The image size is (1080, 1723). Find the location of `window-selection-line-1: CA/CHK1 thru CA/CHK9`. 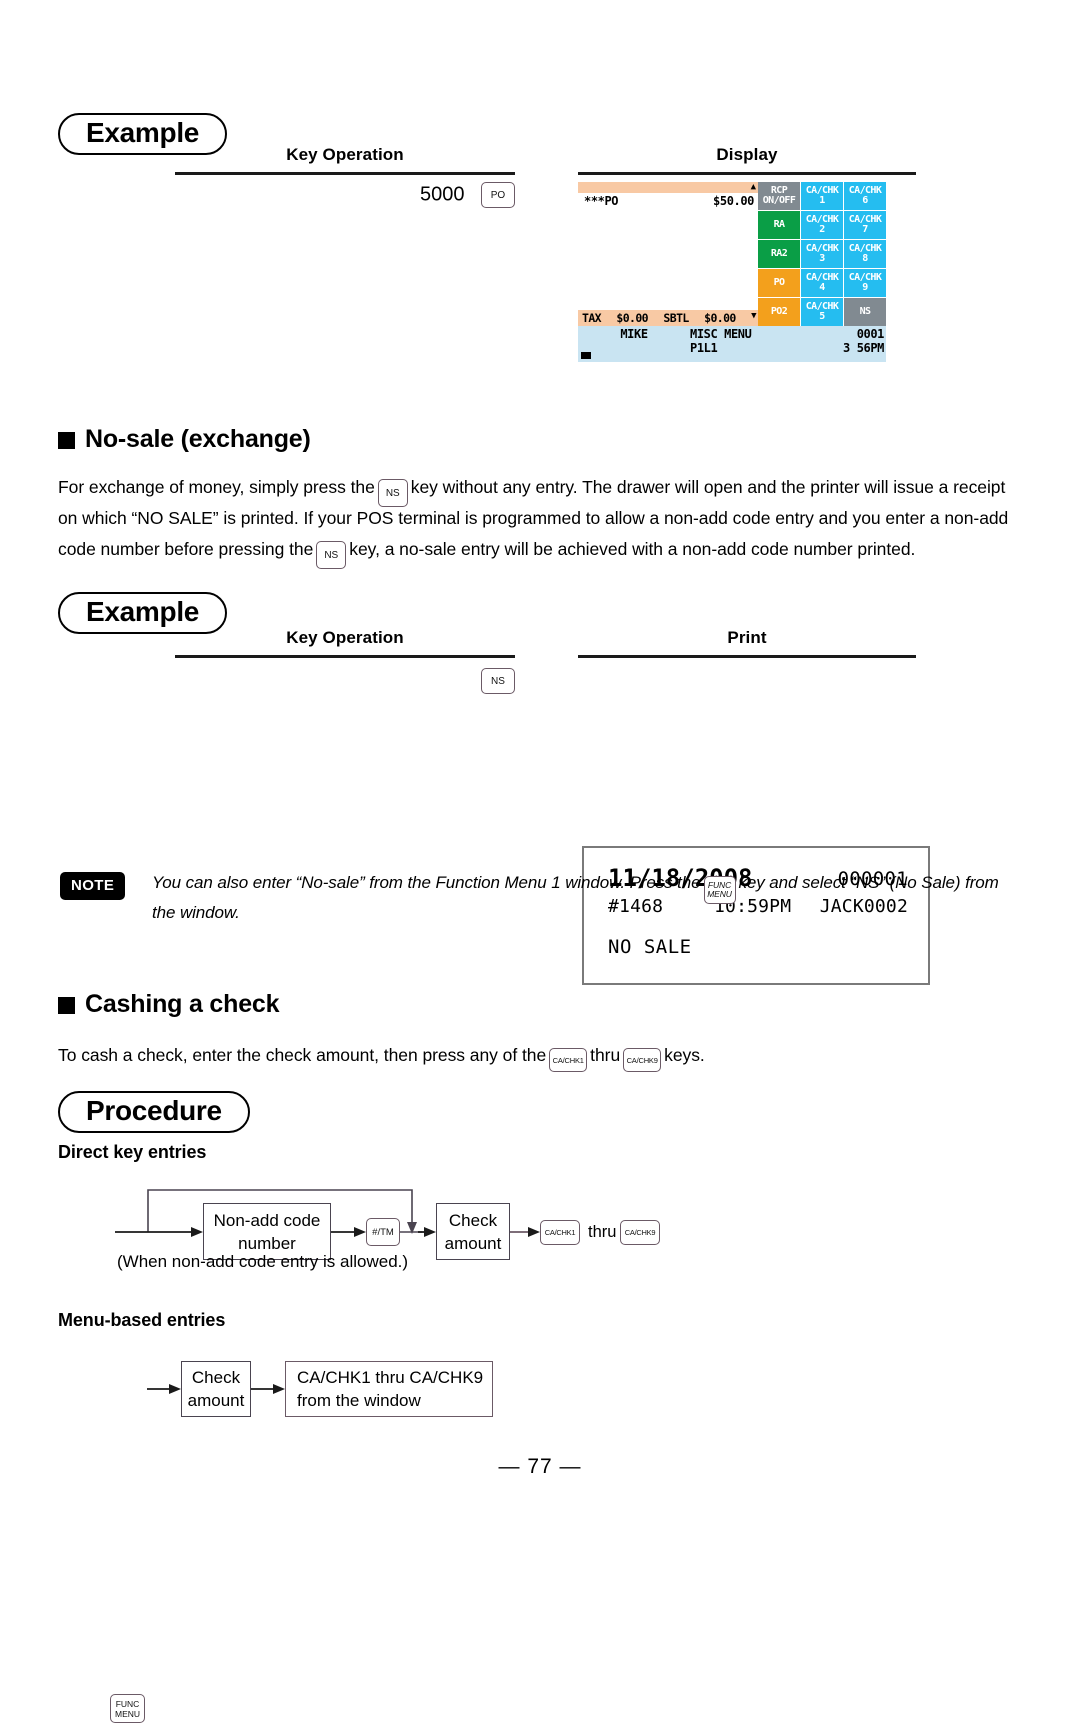

window-selection-line-1: CA/CHK1 thru CA/CHK9 is located at coordinates (390, 1377).